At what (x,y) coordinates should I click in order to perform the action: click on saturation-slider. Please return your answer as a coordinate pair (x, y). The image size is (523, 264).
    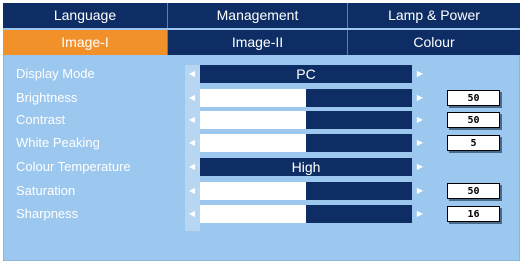
    Looking at the image, I should click on (306, 191).